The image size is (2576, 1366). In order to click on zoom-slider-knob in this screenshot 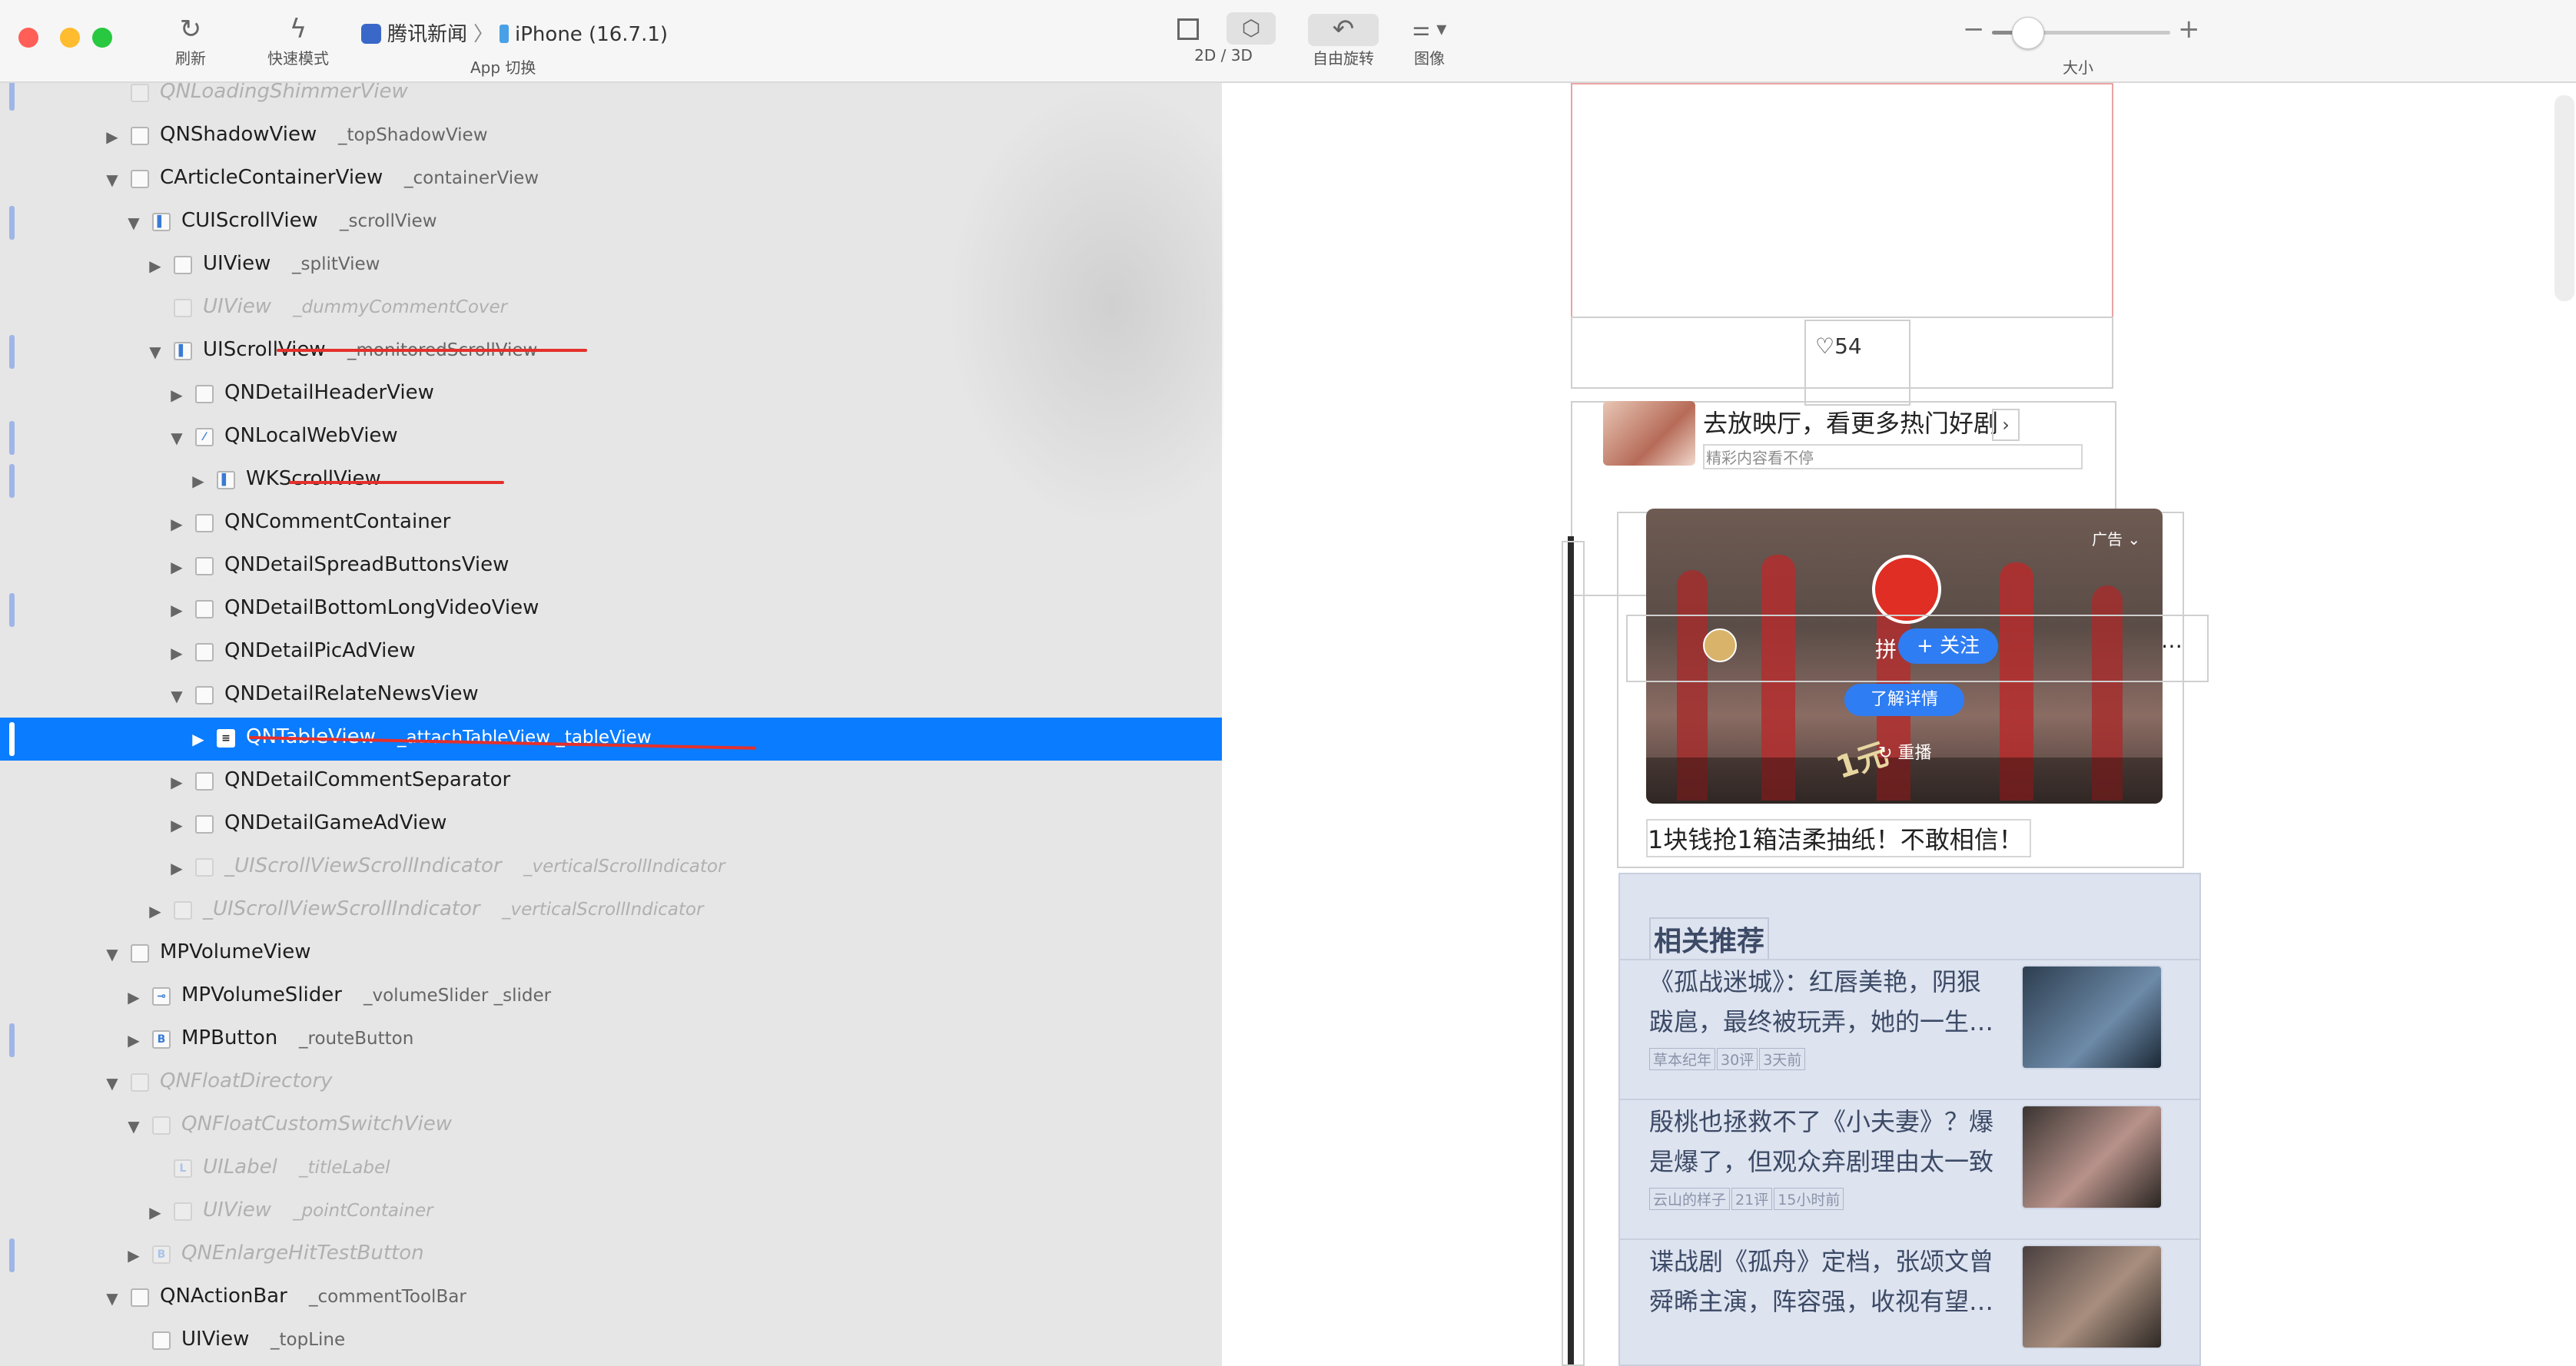, I will do `click(2028, 33)`.